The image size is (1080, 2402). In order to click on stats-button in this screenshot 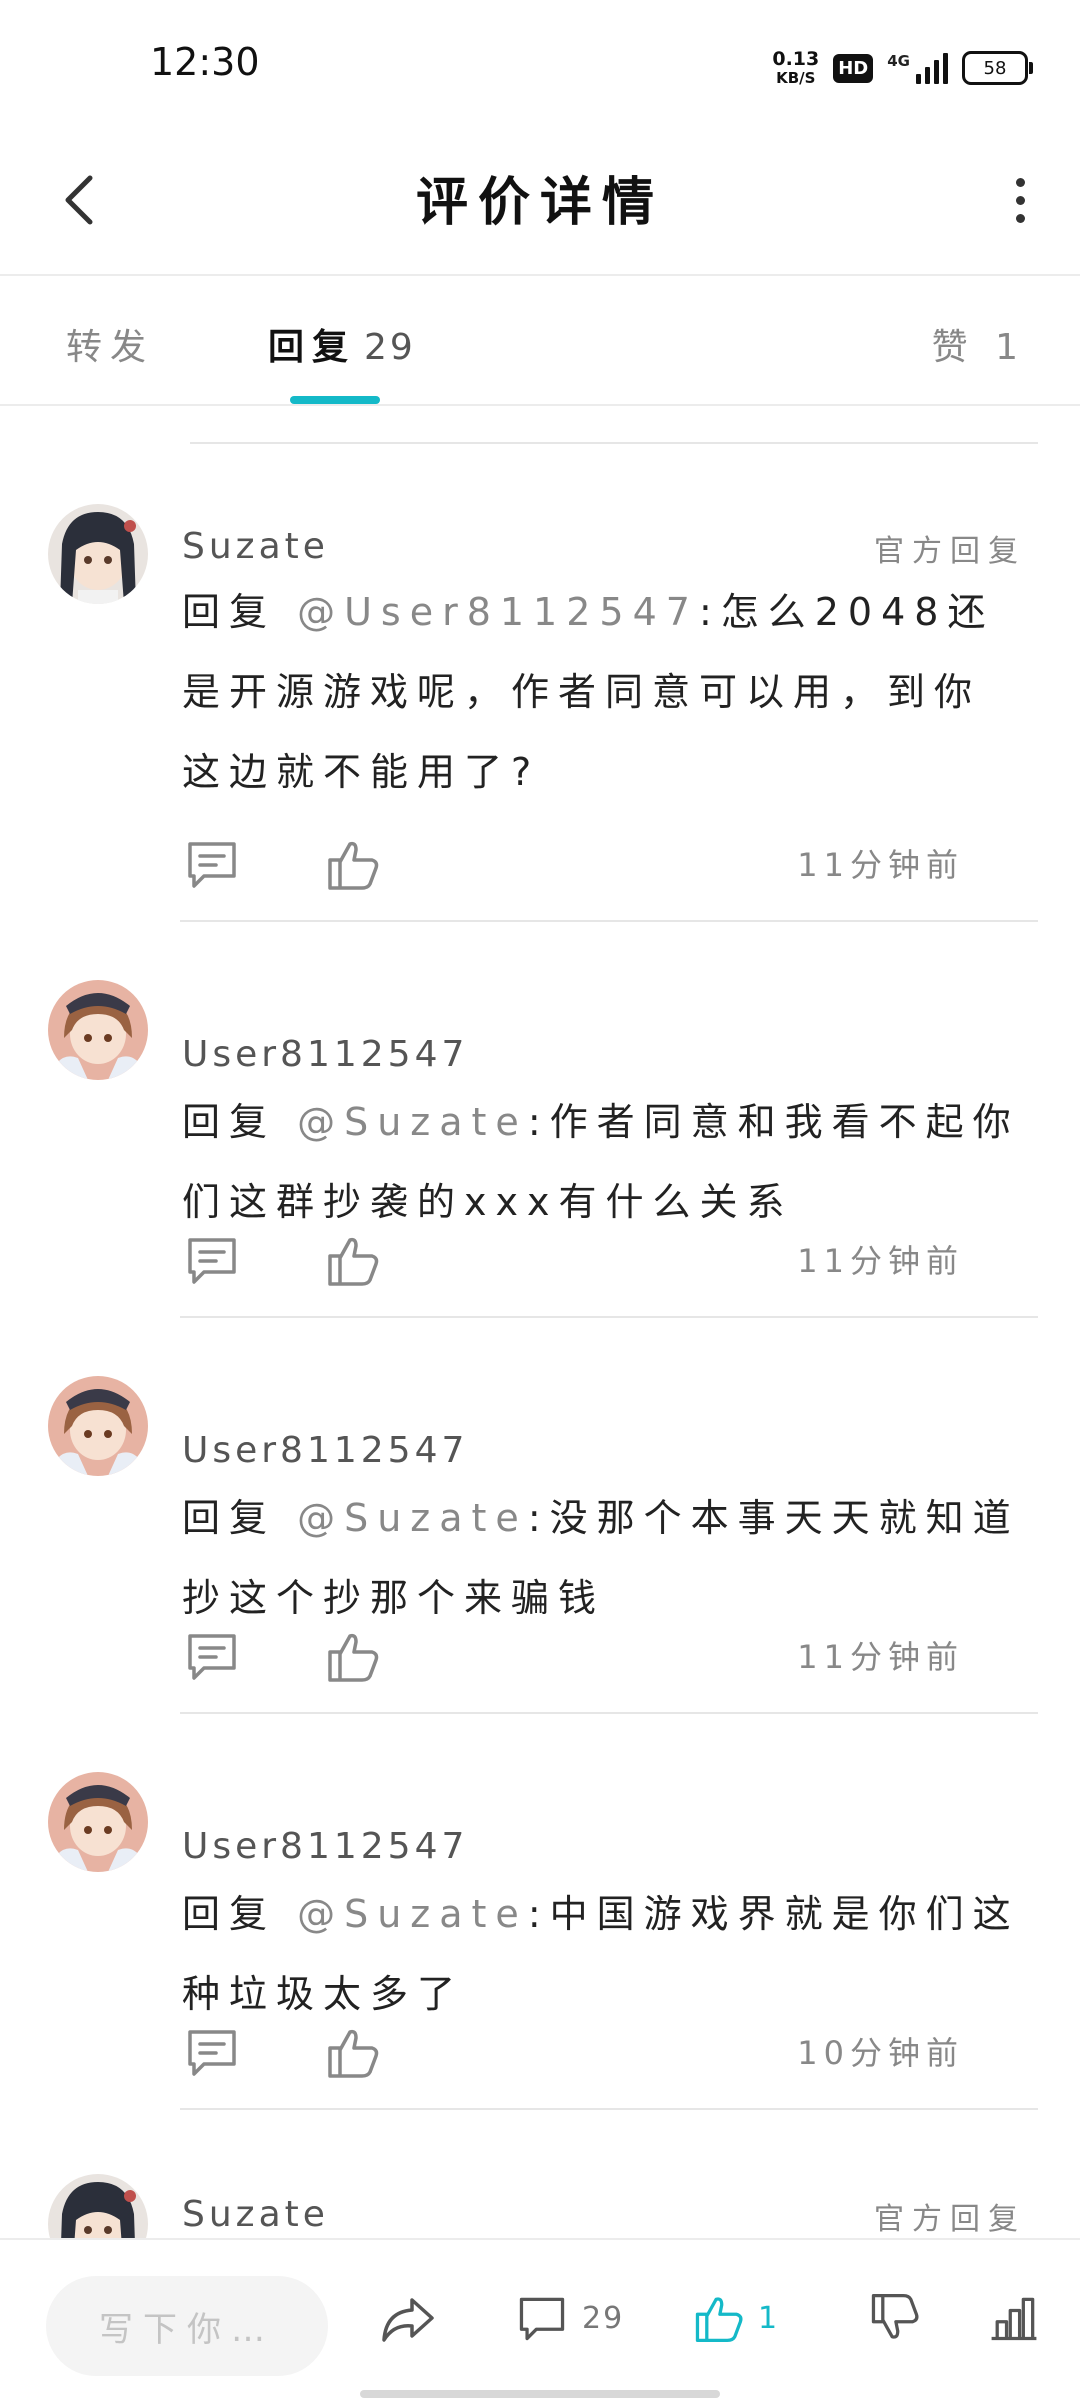, I will do `click(1014, 2318)`.